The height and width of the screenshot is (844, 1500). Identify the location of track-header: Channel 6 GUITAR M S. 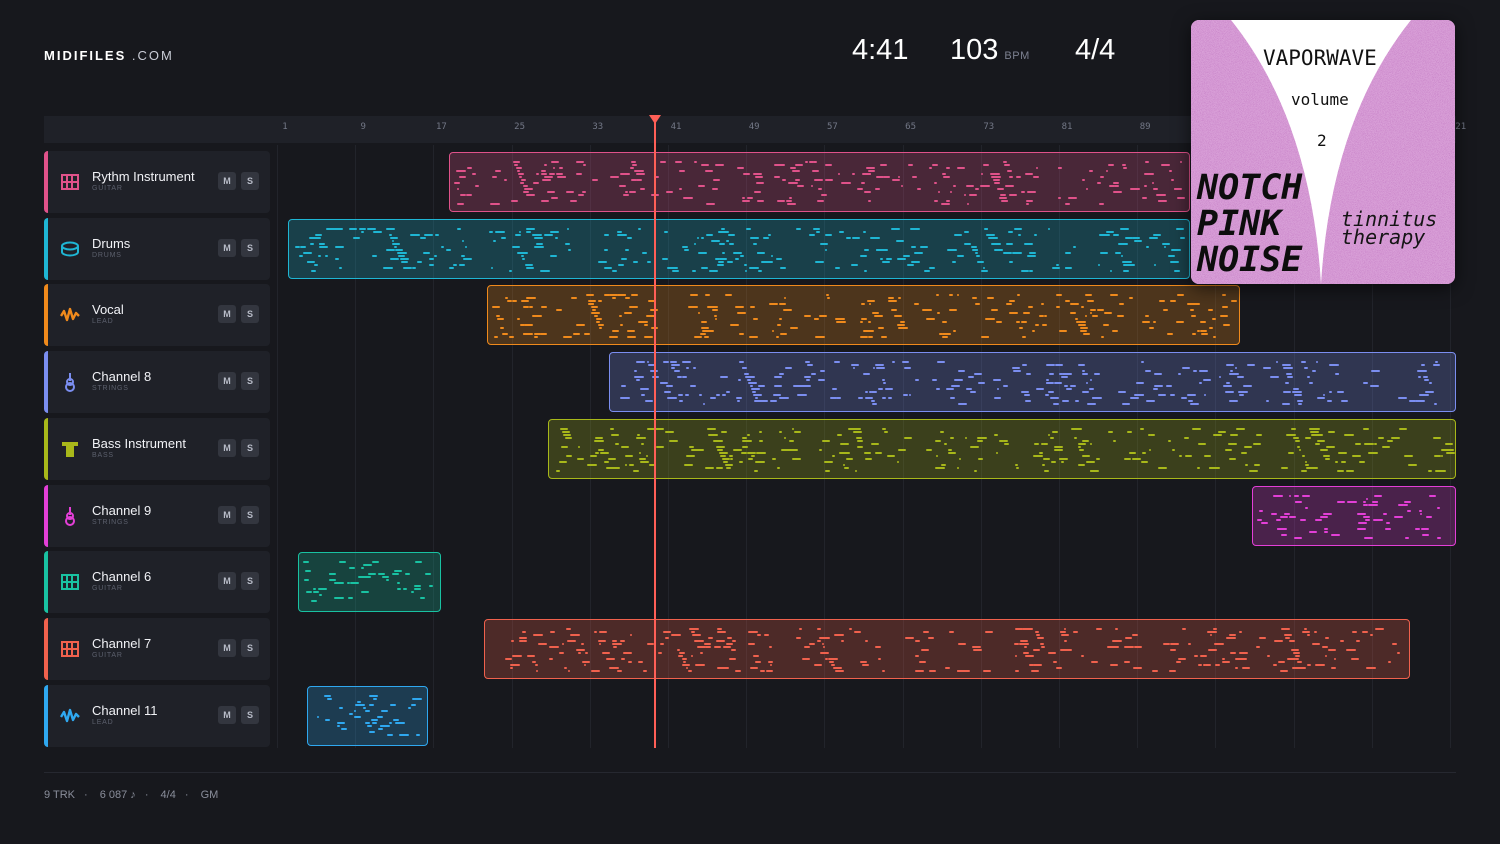
(157, 582).